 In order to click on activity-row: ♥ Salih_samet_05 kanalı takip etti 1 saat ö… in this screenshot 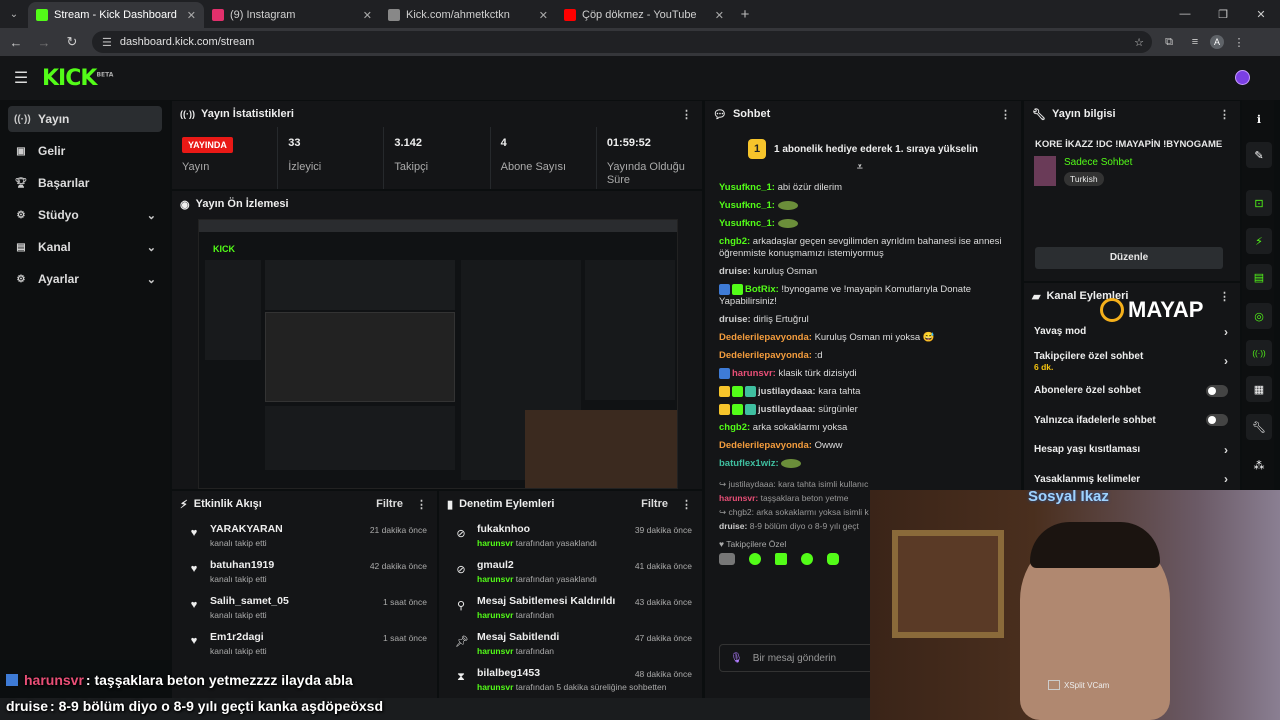, I will do `click(304, 607)`.